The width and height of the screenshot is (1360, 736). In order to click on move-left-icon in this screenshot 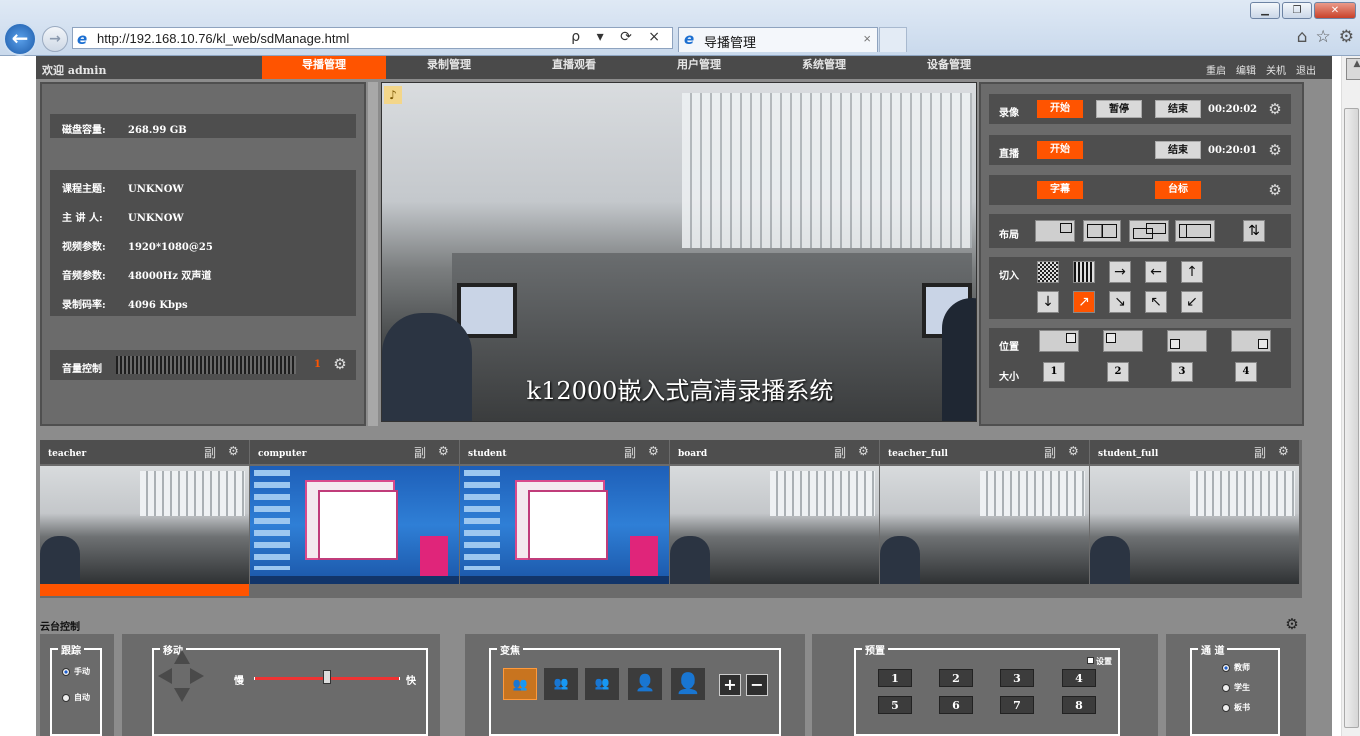, I will do `click(165, 676)`.